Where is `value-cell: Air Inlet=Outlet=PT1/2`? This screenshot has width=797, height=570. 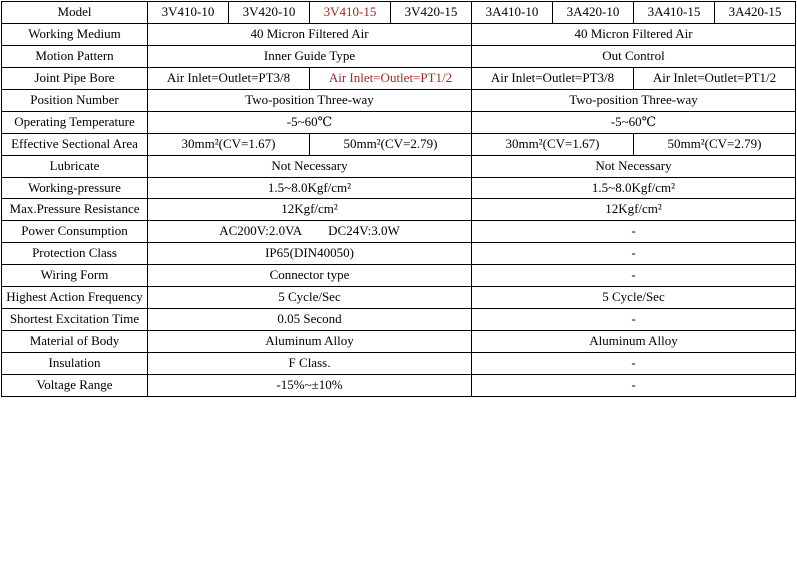 value-cell: Air Inlet=Outlet=PT1/2 is located at coordinates (714, 78).